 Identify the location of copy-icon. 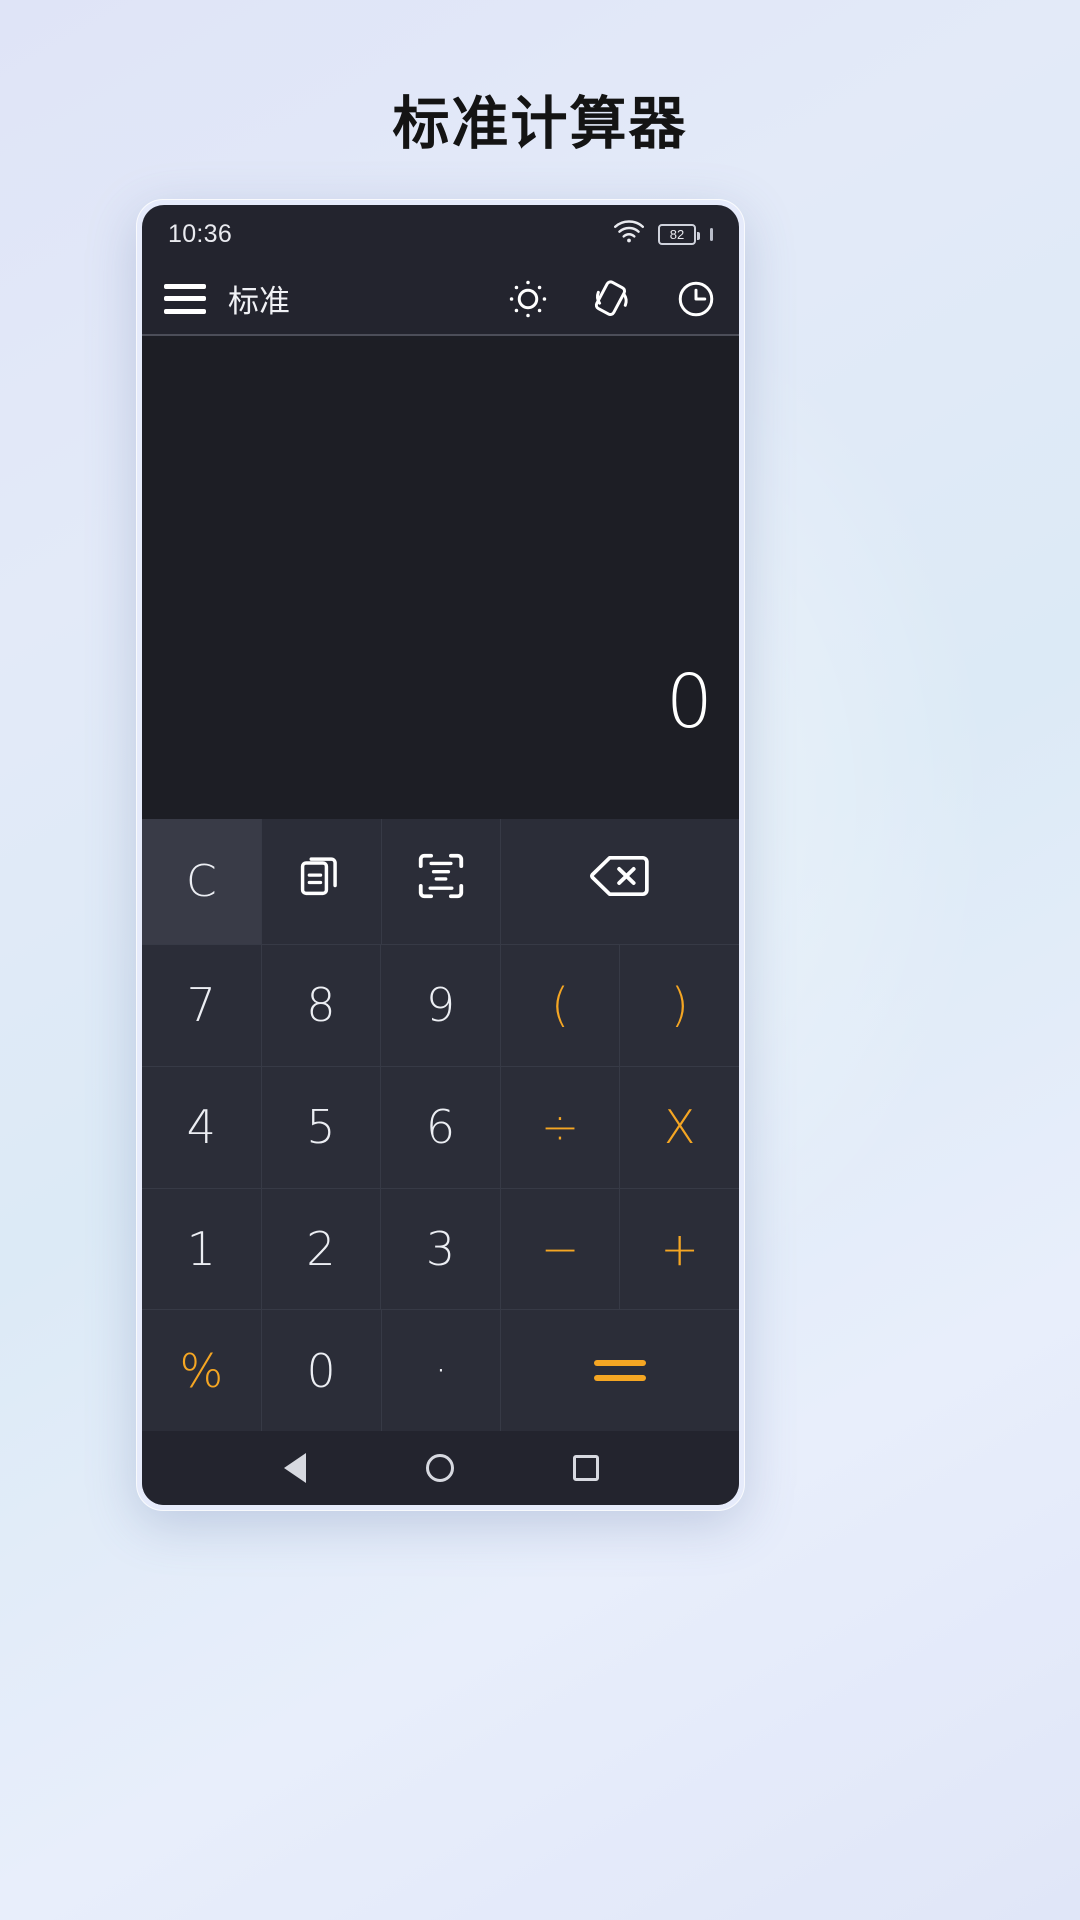
(321, 881).